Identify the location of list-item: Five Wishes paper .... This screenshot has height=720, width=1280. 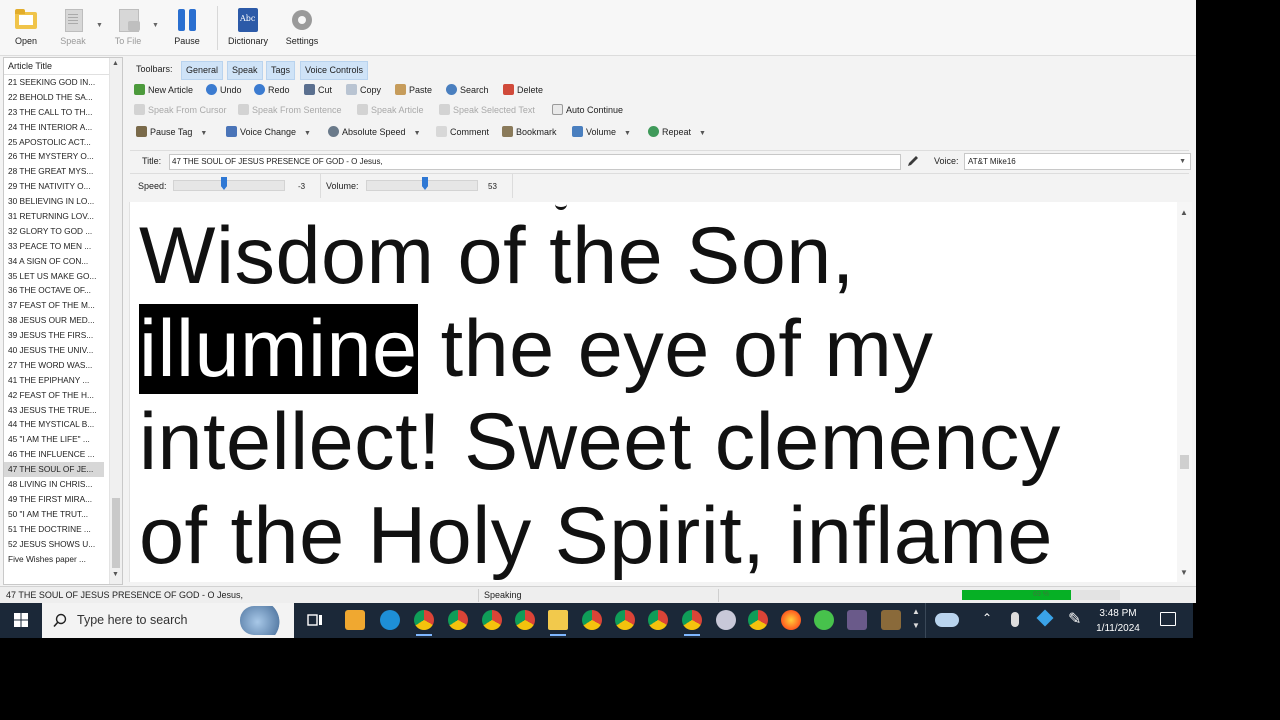
(54, 559).